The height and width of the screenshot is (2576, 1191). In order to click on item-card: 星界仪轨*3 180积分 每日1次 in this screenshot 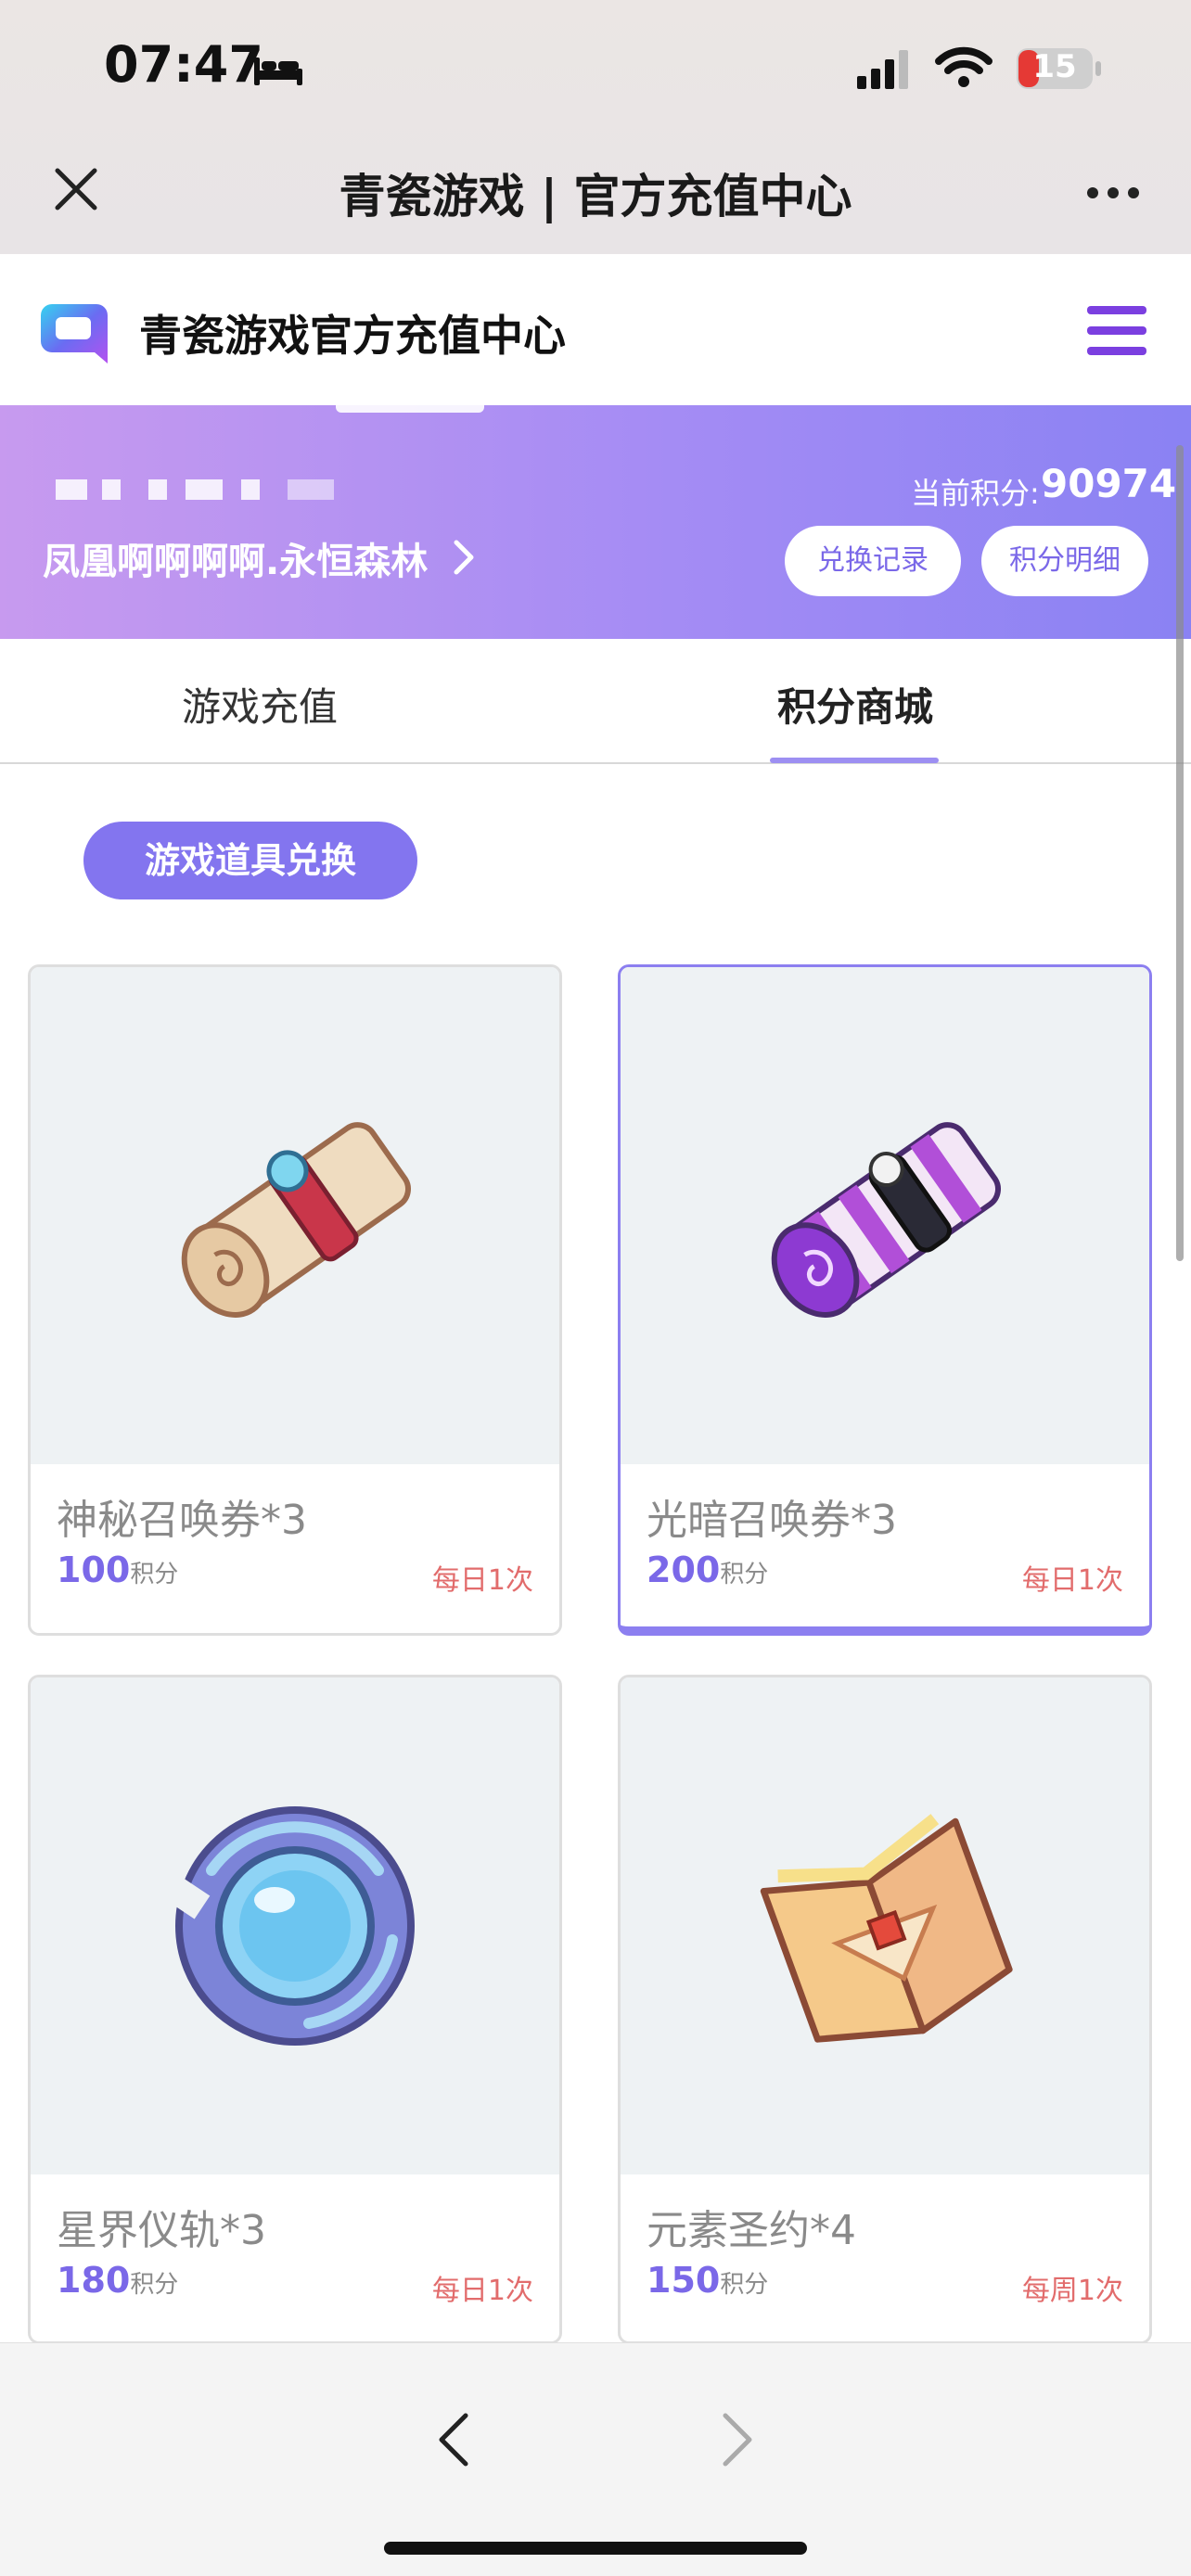, I will do `click(295, 2008)`.